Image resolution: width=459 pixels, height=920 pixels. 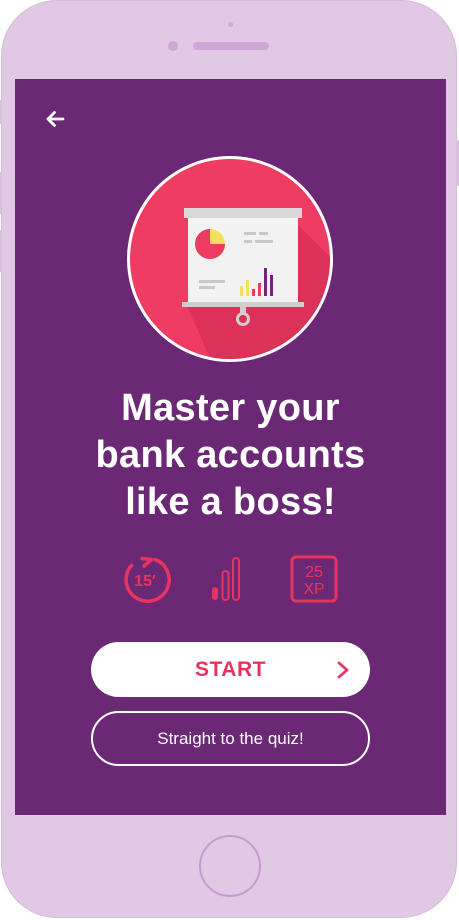 What do you see at coordinates (55, 119) in the screenshot?
I see `arrow-left-icon` at bounding box center [55, 119].